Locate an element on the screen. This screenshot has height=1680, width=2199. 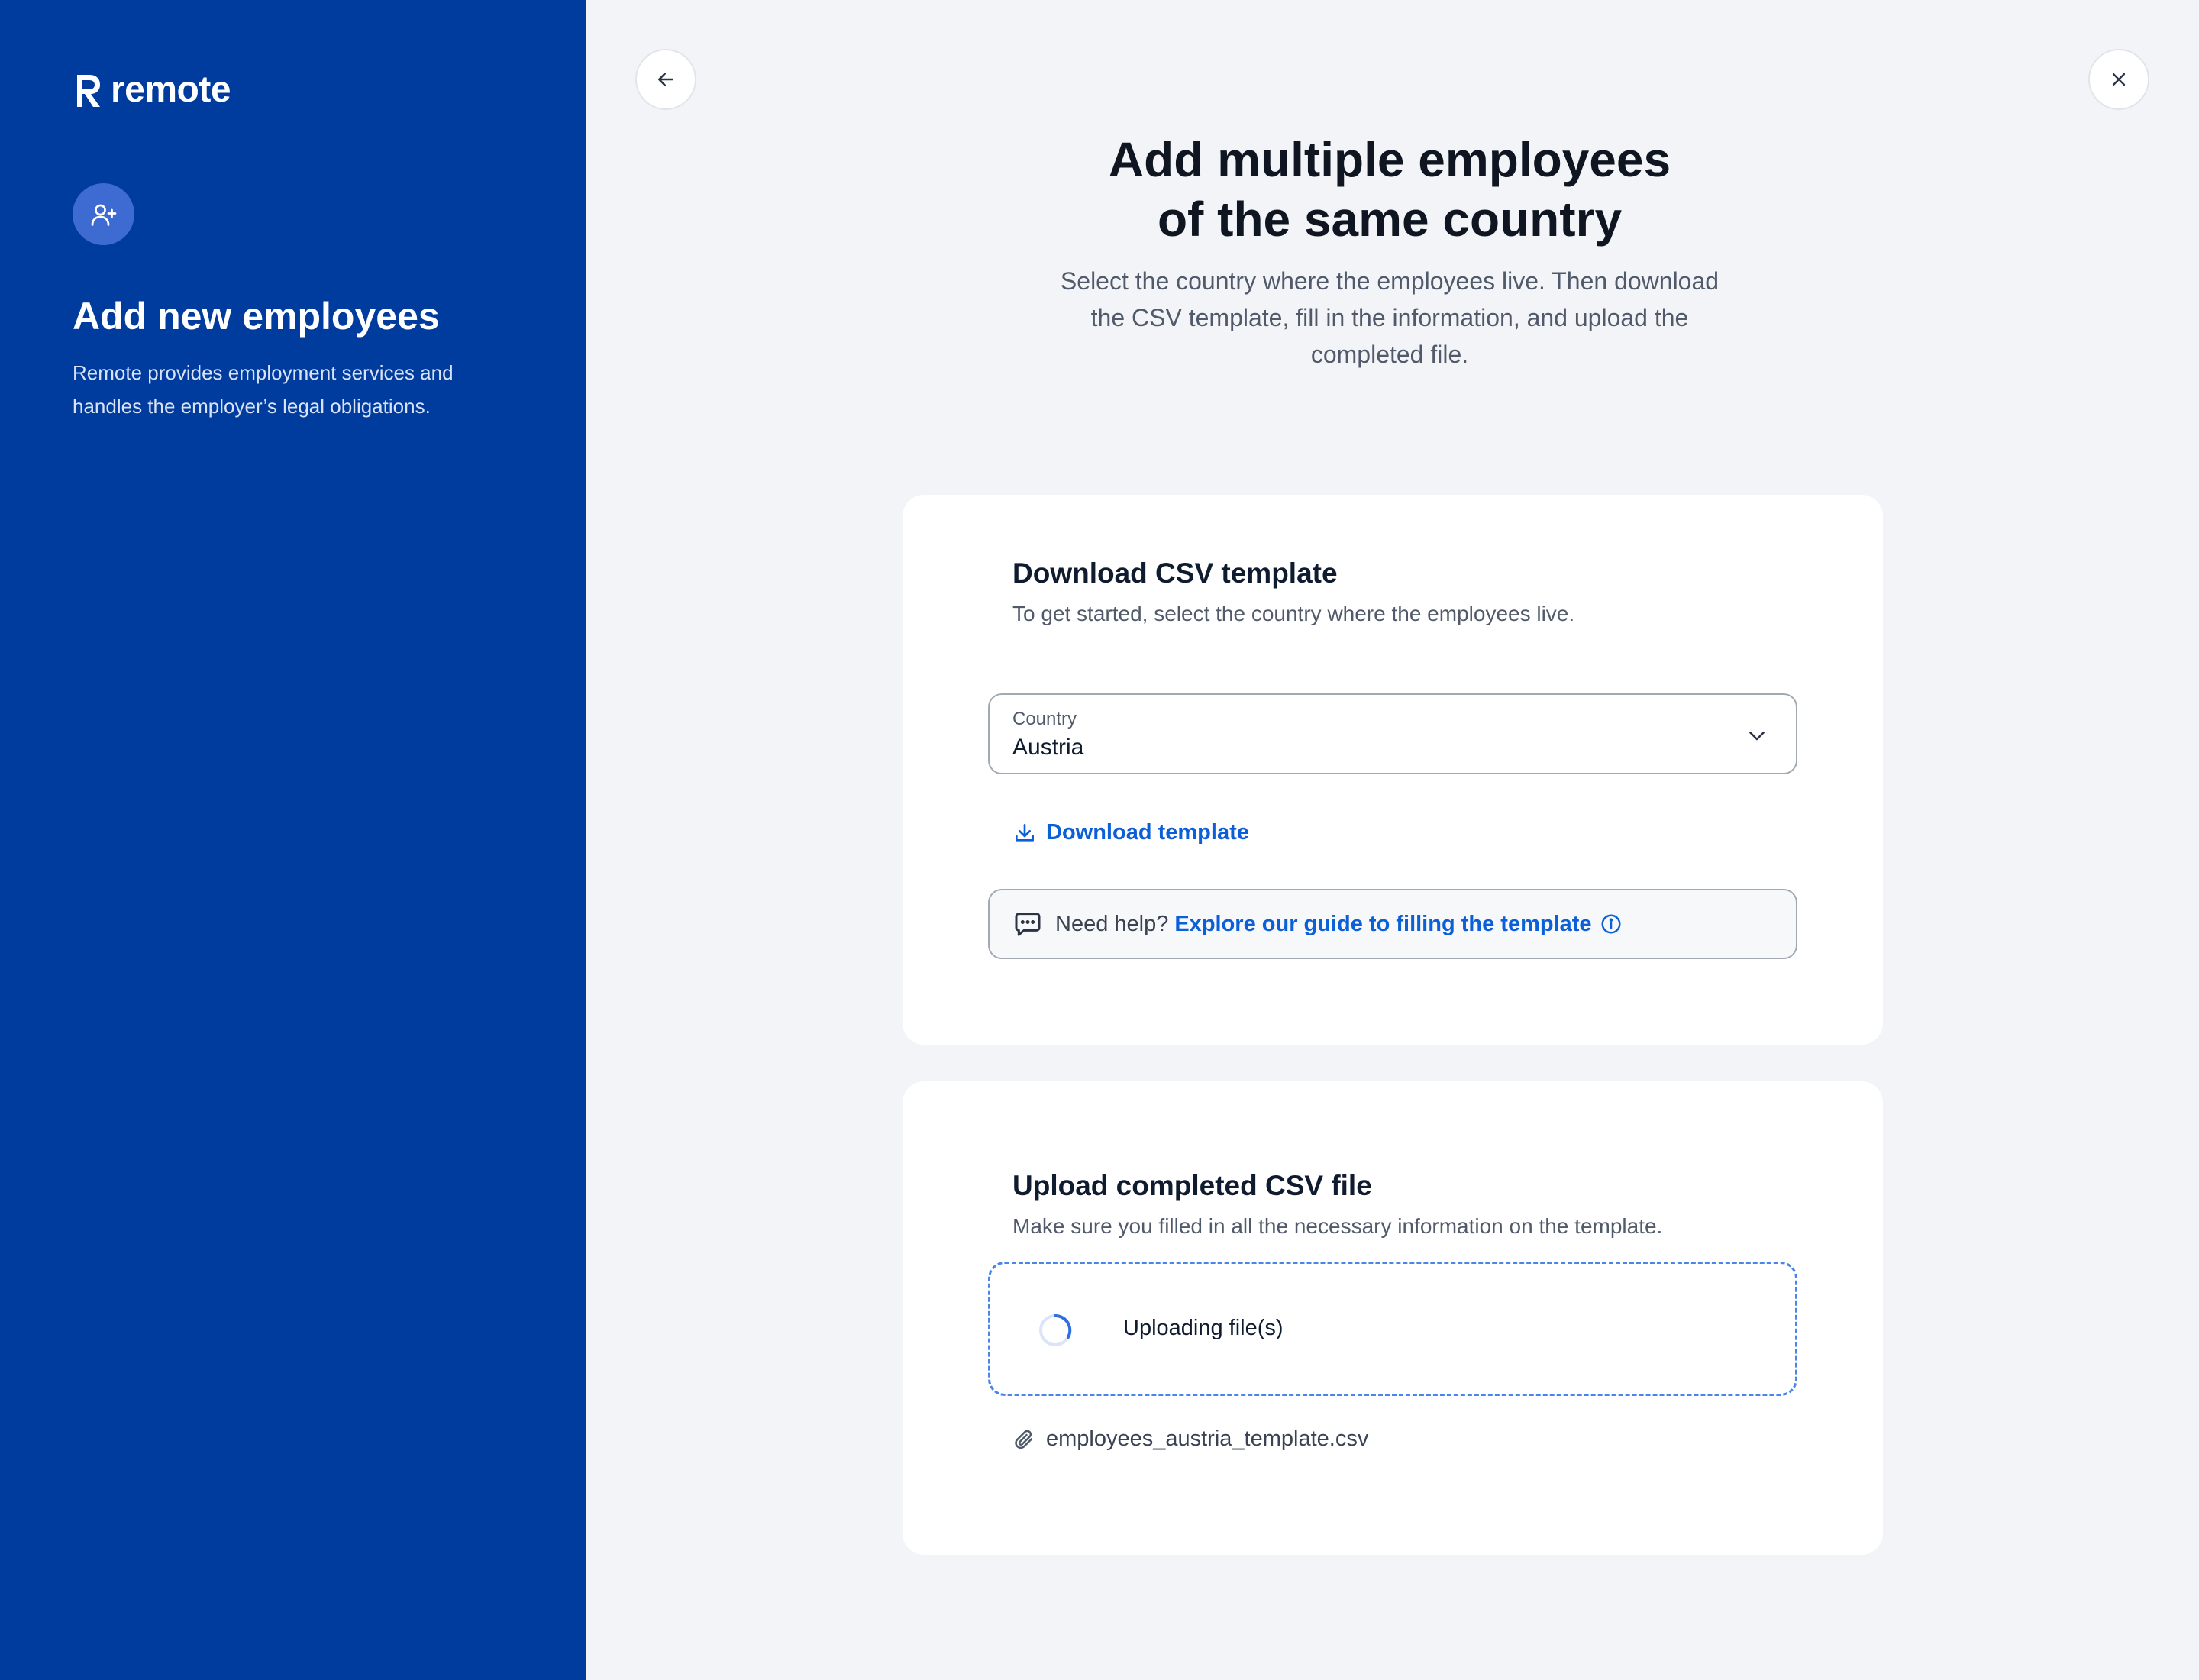
download-card-title: Download CSV template is located at coordinates (1175, 573).